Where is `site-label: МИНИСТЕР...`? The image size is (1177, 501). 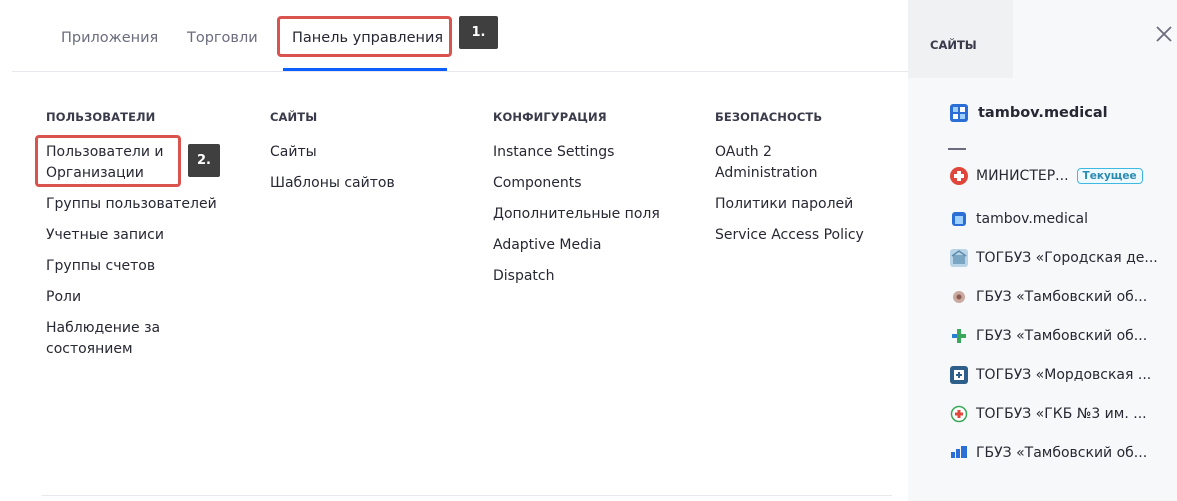
site-label: МИНИСТЕР... is located at coordinates (1022, 176).